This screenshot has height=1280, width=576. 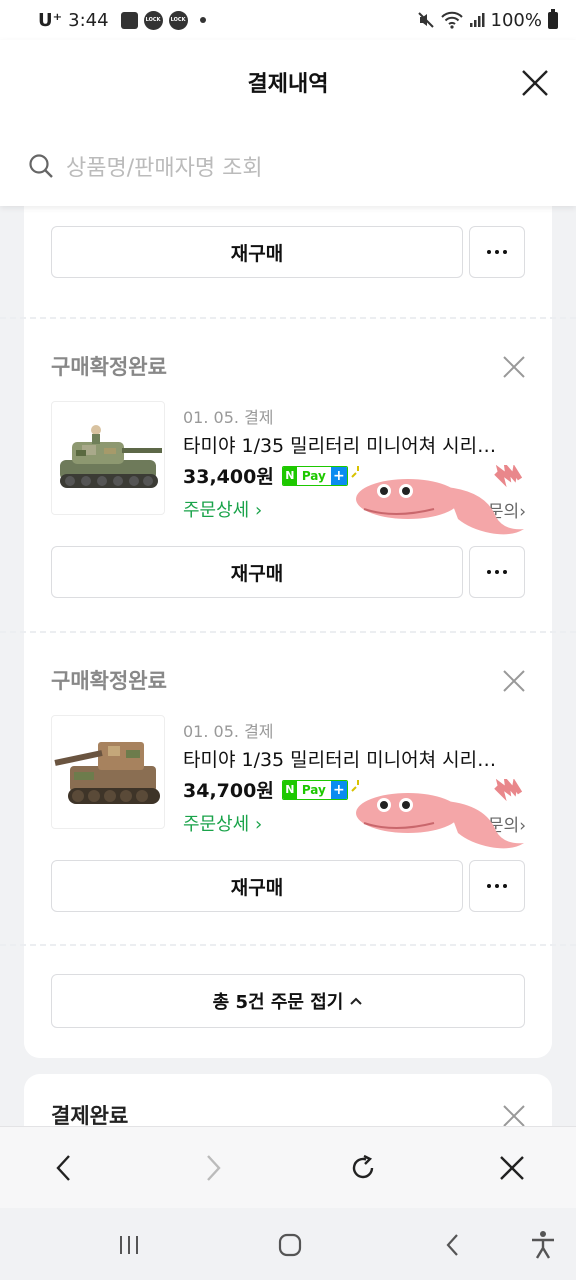 I want to click on chevron-up-icon, so click(x=356, y=1001).